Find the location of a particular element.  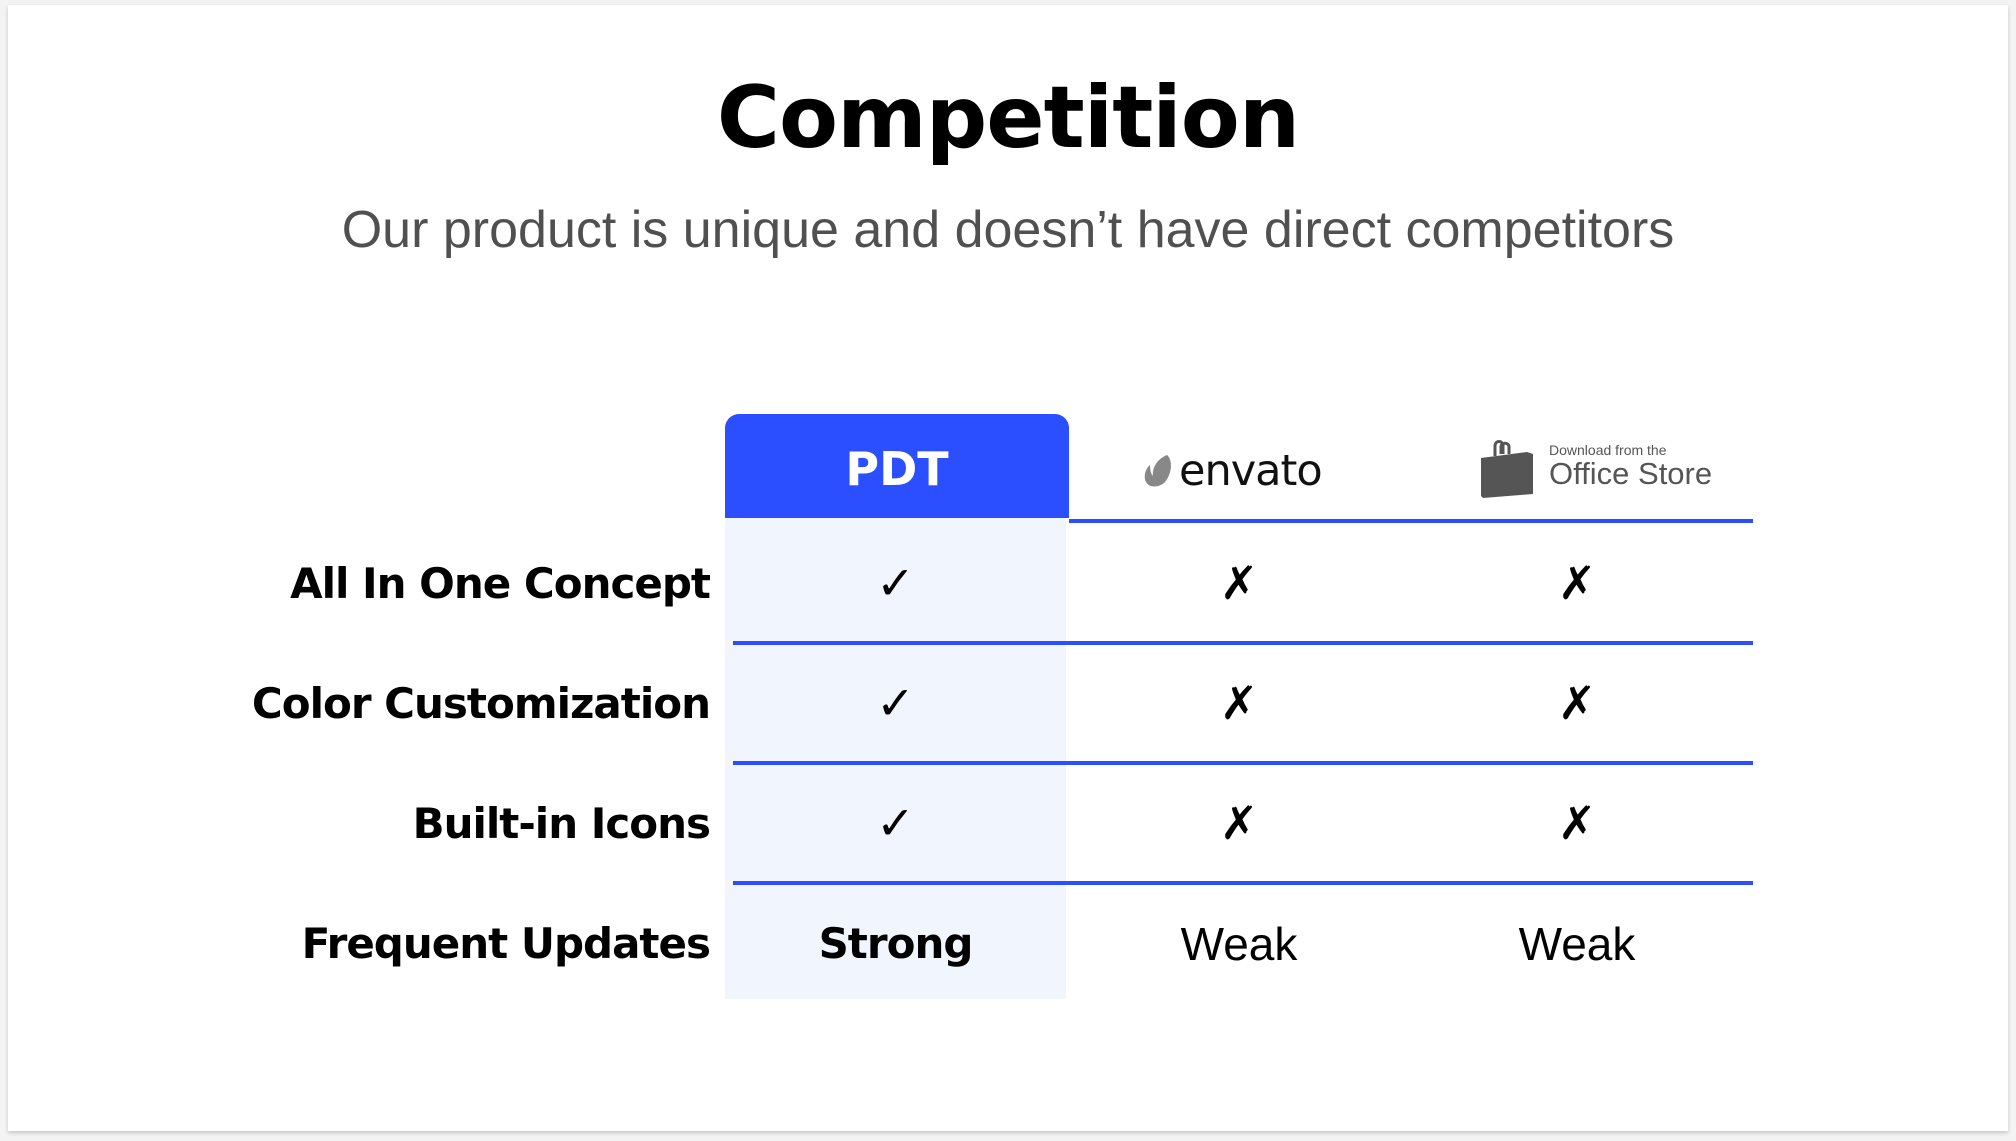

row-label-all-in-one-concept: All In One Concept is located at coordinates (500, 583).